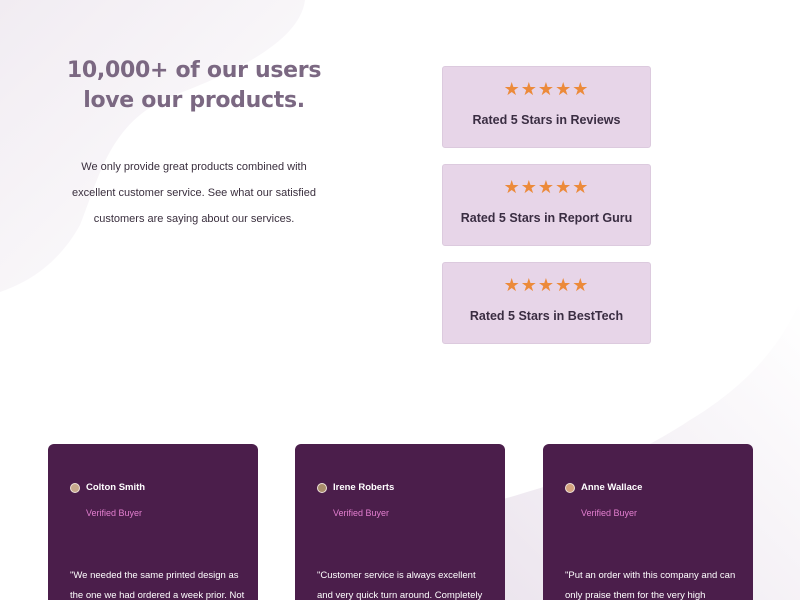 This screenshot has width=800, height=600. I want to click on reviewer-name: Irene Roberts, so click(364, 487).